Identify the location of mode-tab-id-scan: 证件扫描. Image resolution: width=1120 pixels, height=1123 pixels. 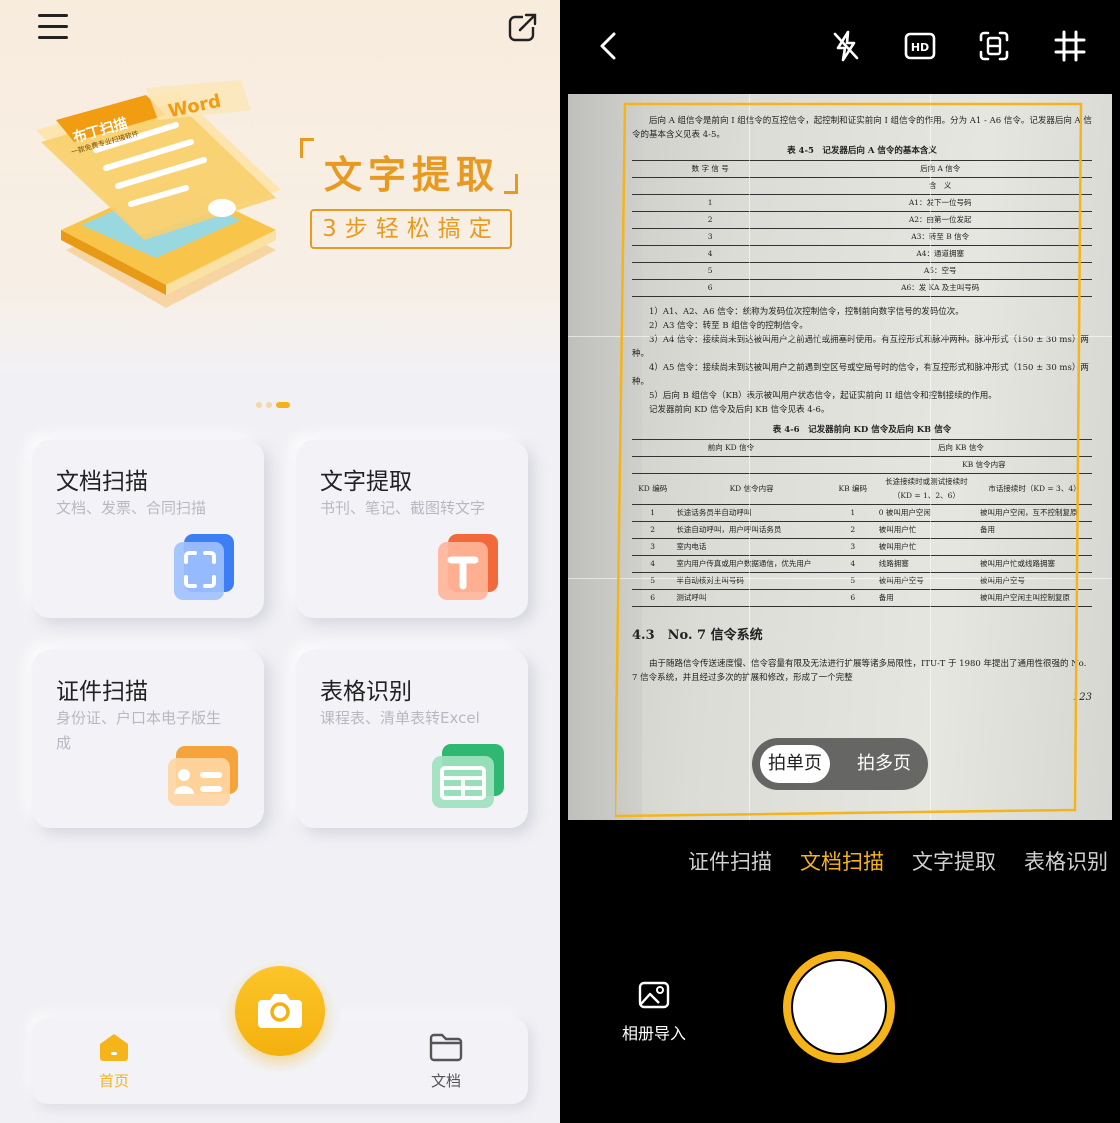
(730, 861).